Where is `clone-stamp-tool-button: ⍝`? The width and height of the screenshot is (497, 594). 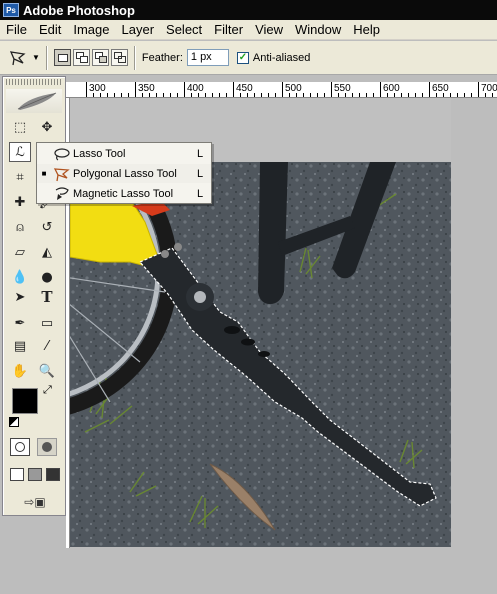
clone-stamp-tool-button: ⍝ is located at coordinates (20, 227).